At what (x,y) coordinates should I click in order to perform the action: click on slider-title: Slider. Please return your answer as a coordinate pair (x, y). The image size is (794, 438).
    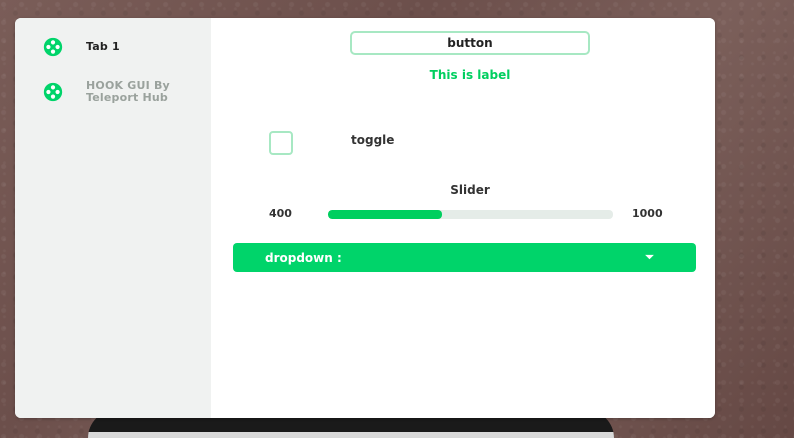
    Looking at the image, I should click on (470, 190).